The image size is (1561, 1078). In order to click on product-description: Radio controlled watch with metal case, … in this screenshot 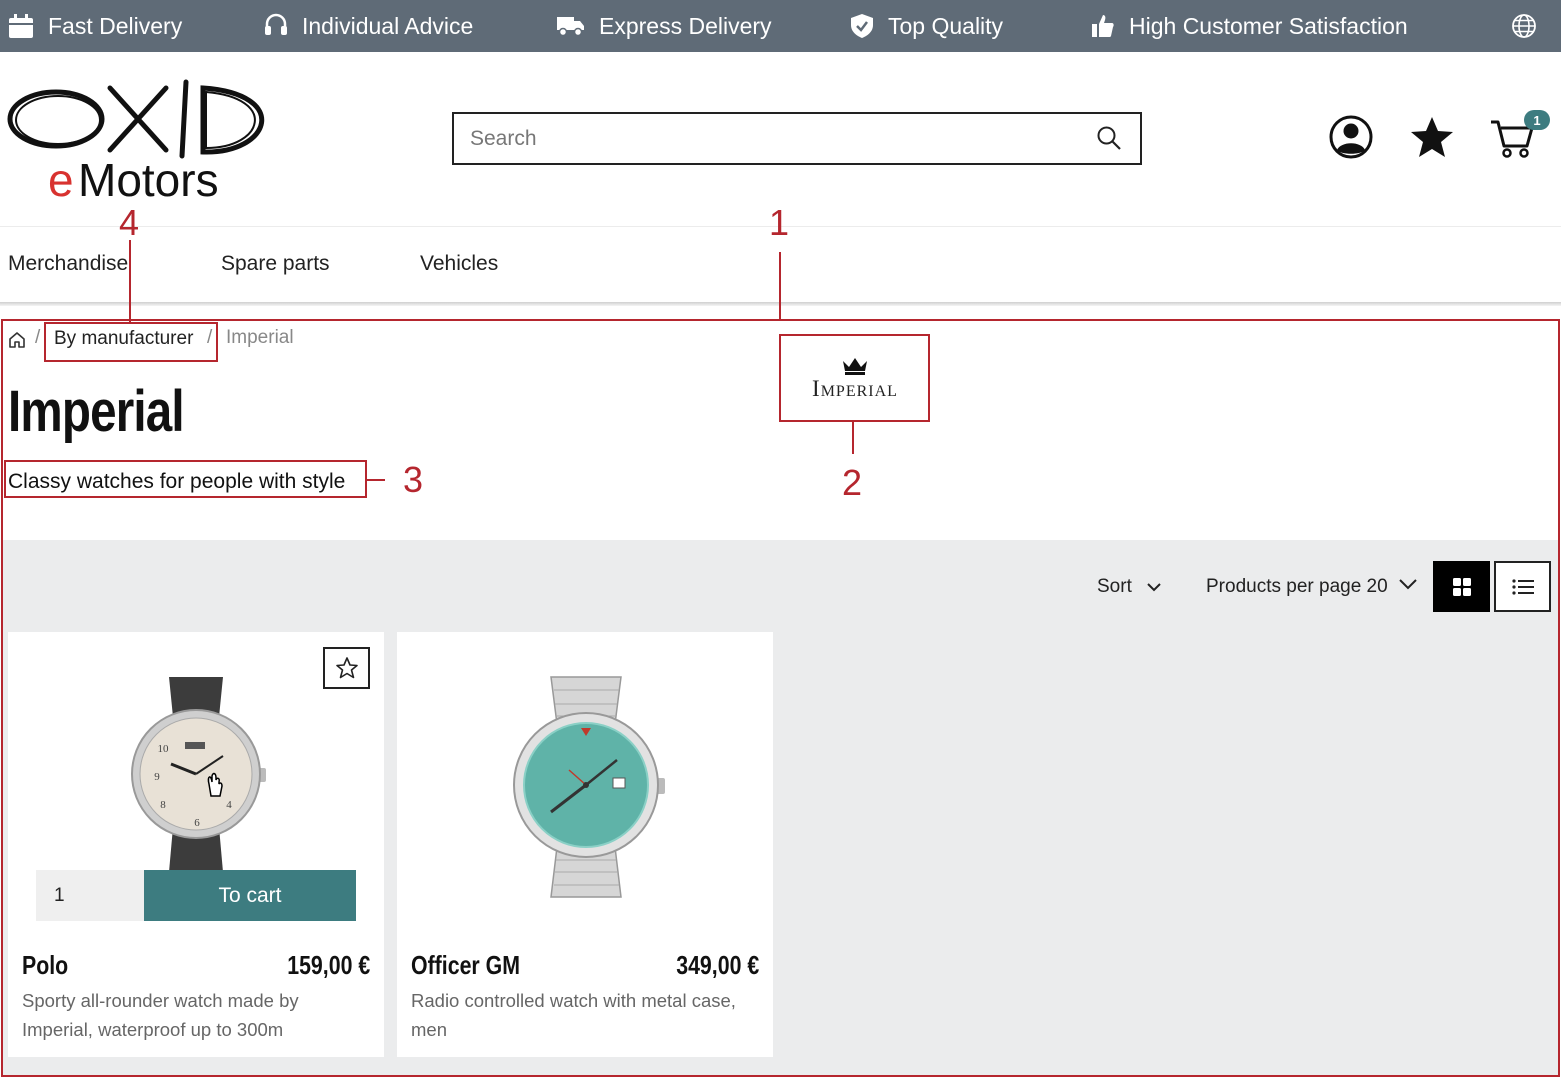, I will do `click(573, 1015)`.